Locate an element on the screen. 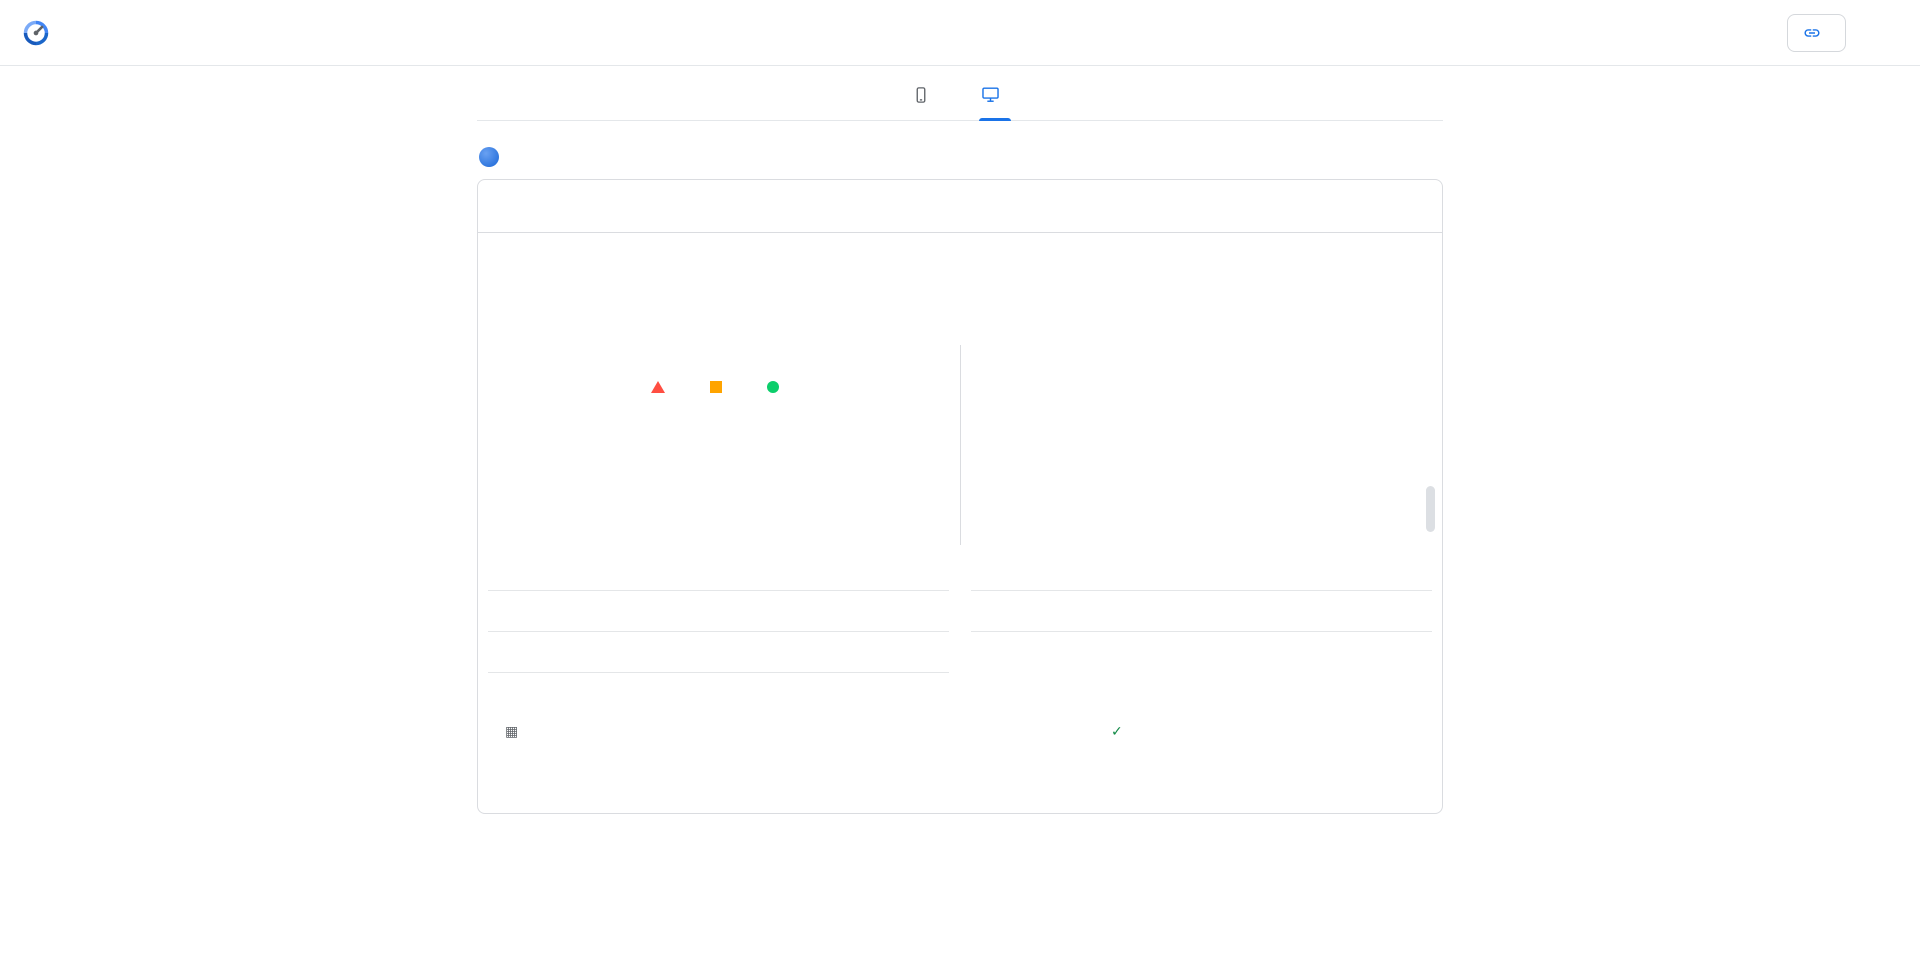 The width and height of the screenshot is (1920, 959). desktop-icon is located at coordinates (990, 94).